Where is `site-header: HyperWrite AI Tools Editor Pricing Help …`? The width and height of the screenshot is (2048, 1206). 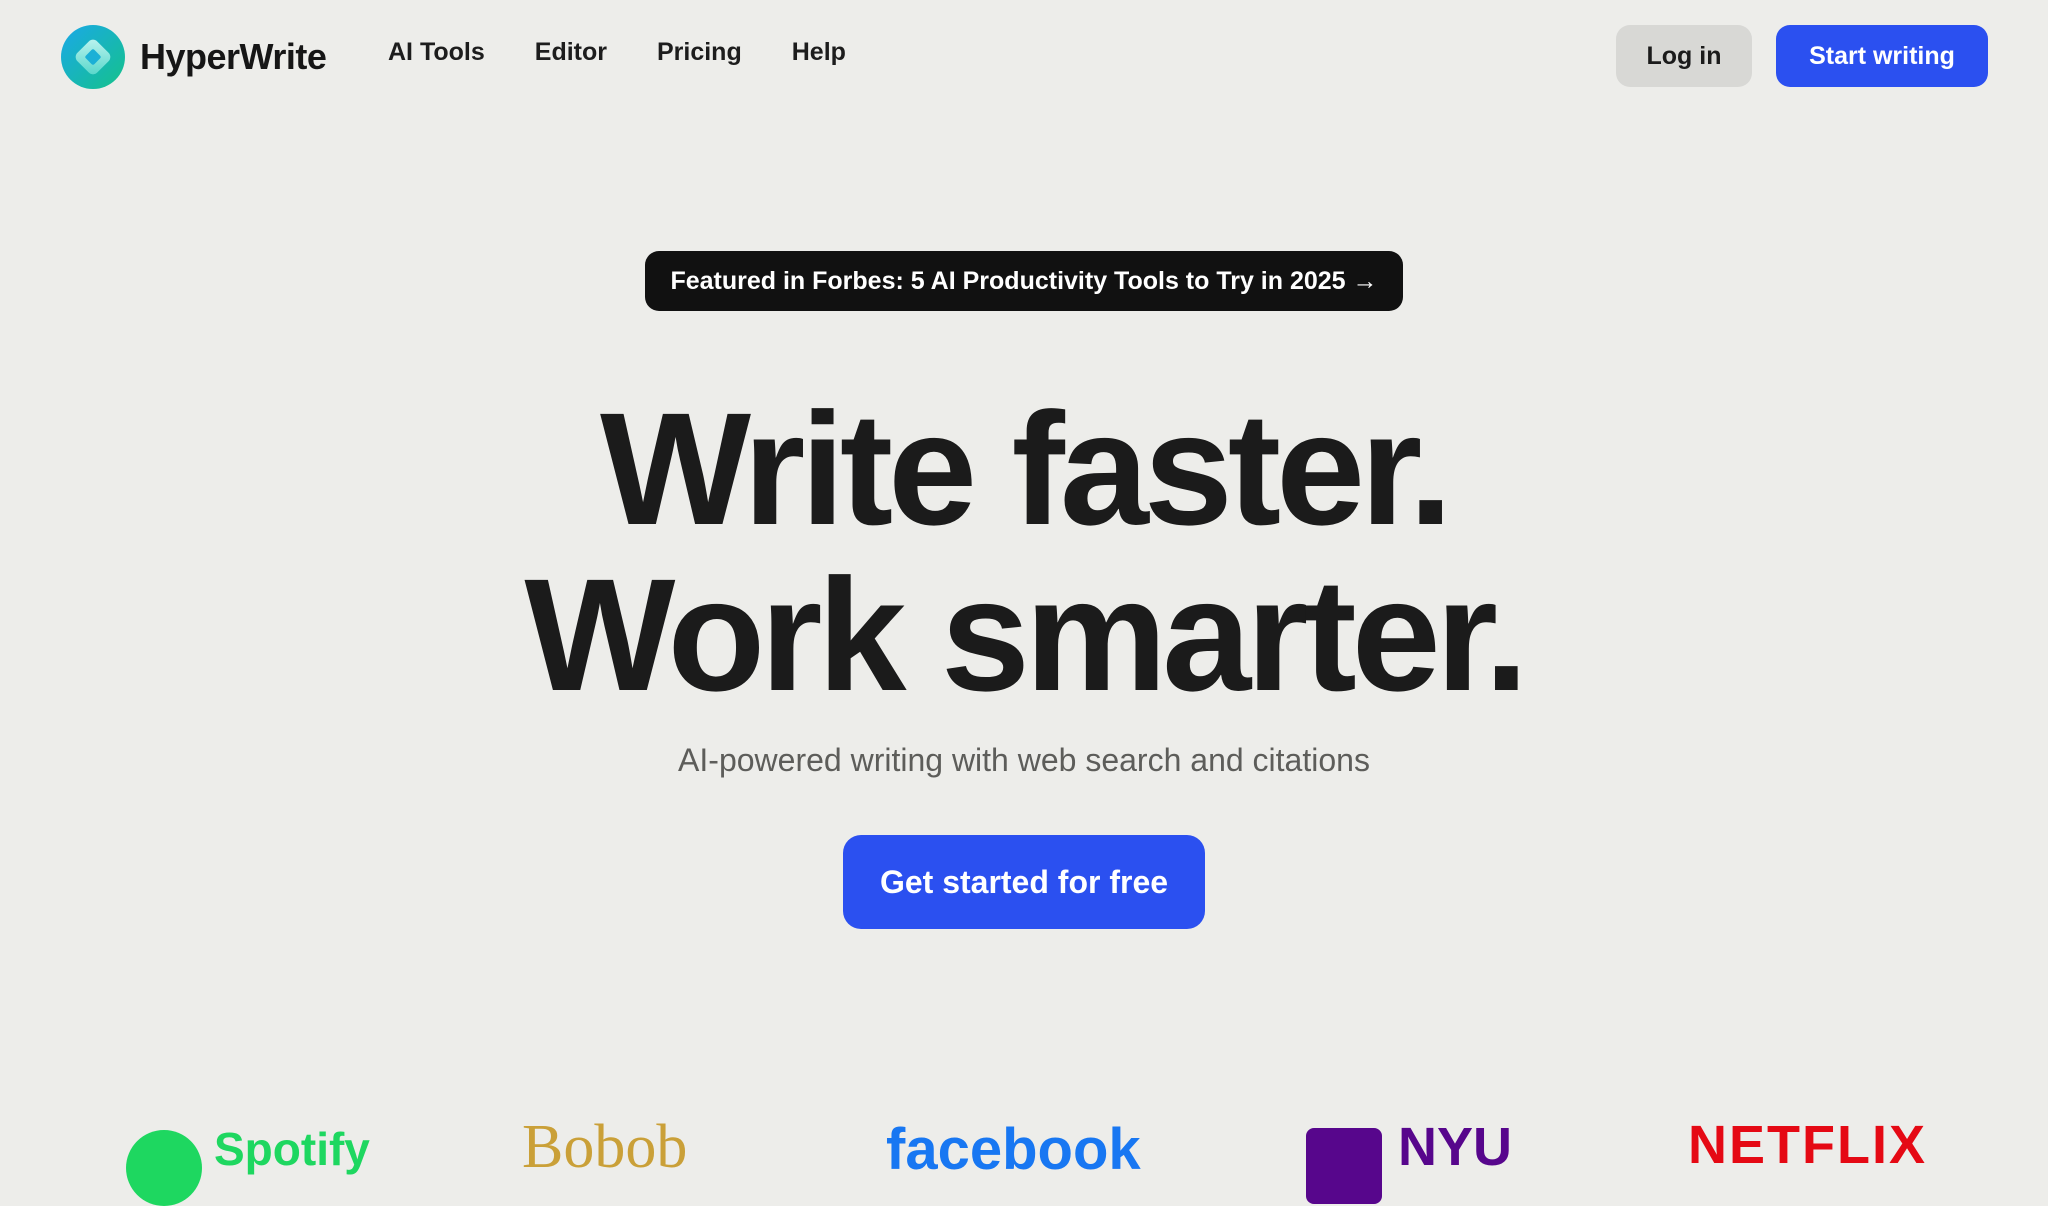 site-header: HyperWrite AI Tools Editor Pricing Help … is located at coordinates (1024, 56).